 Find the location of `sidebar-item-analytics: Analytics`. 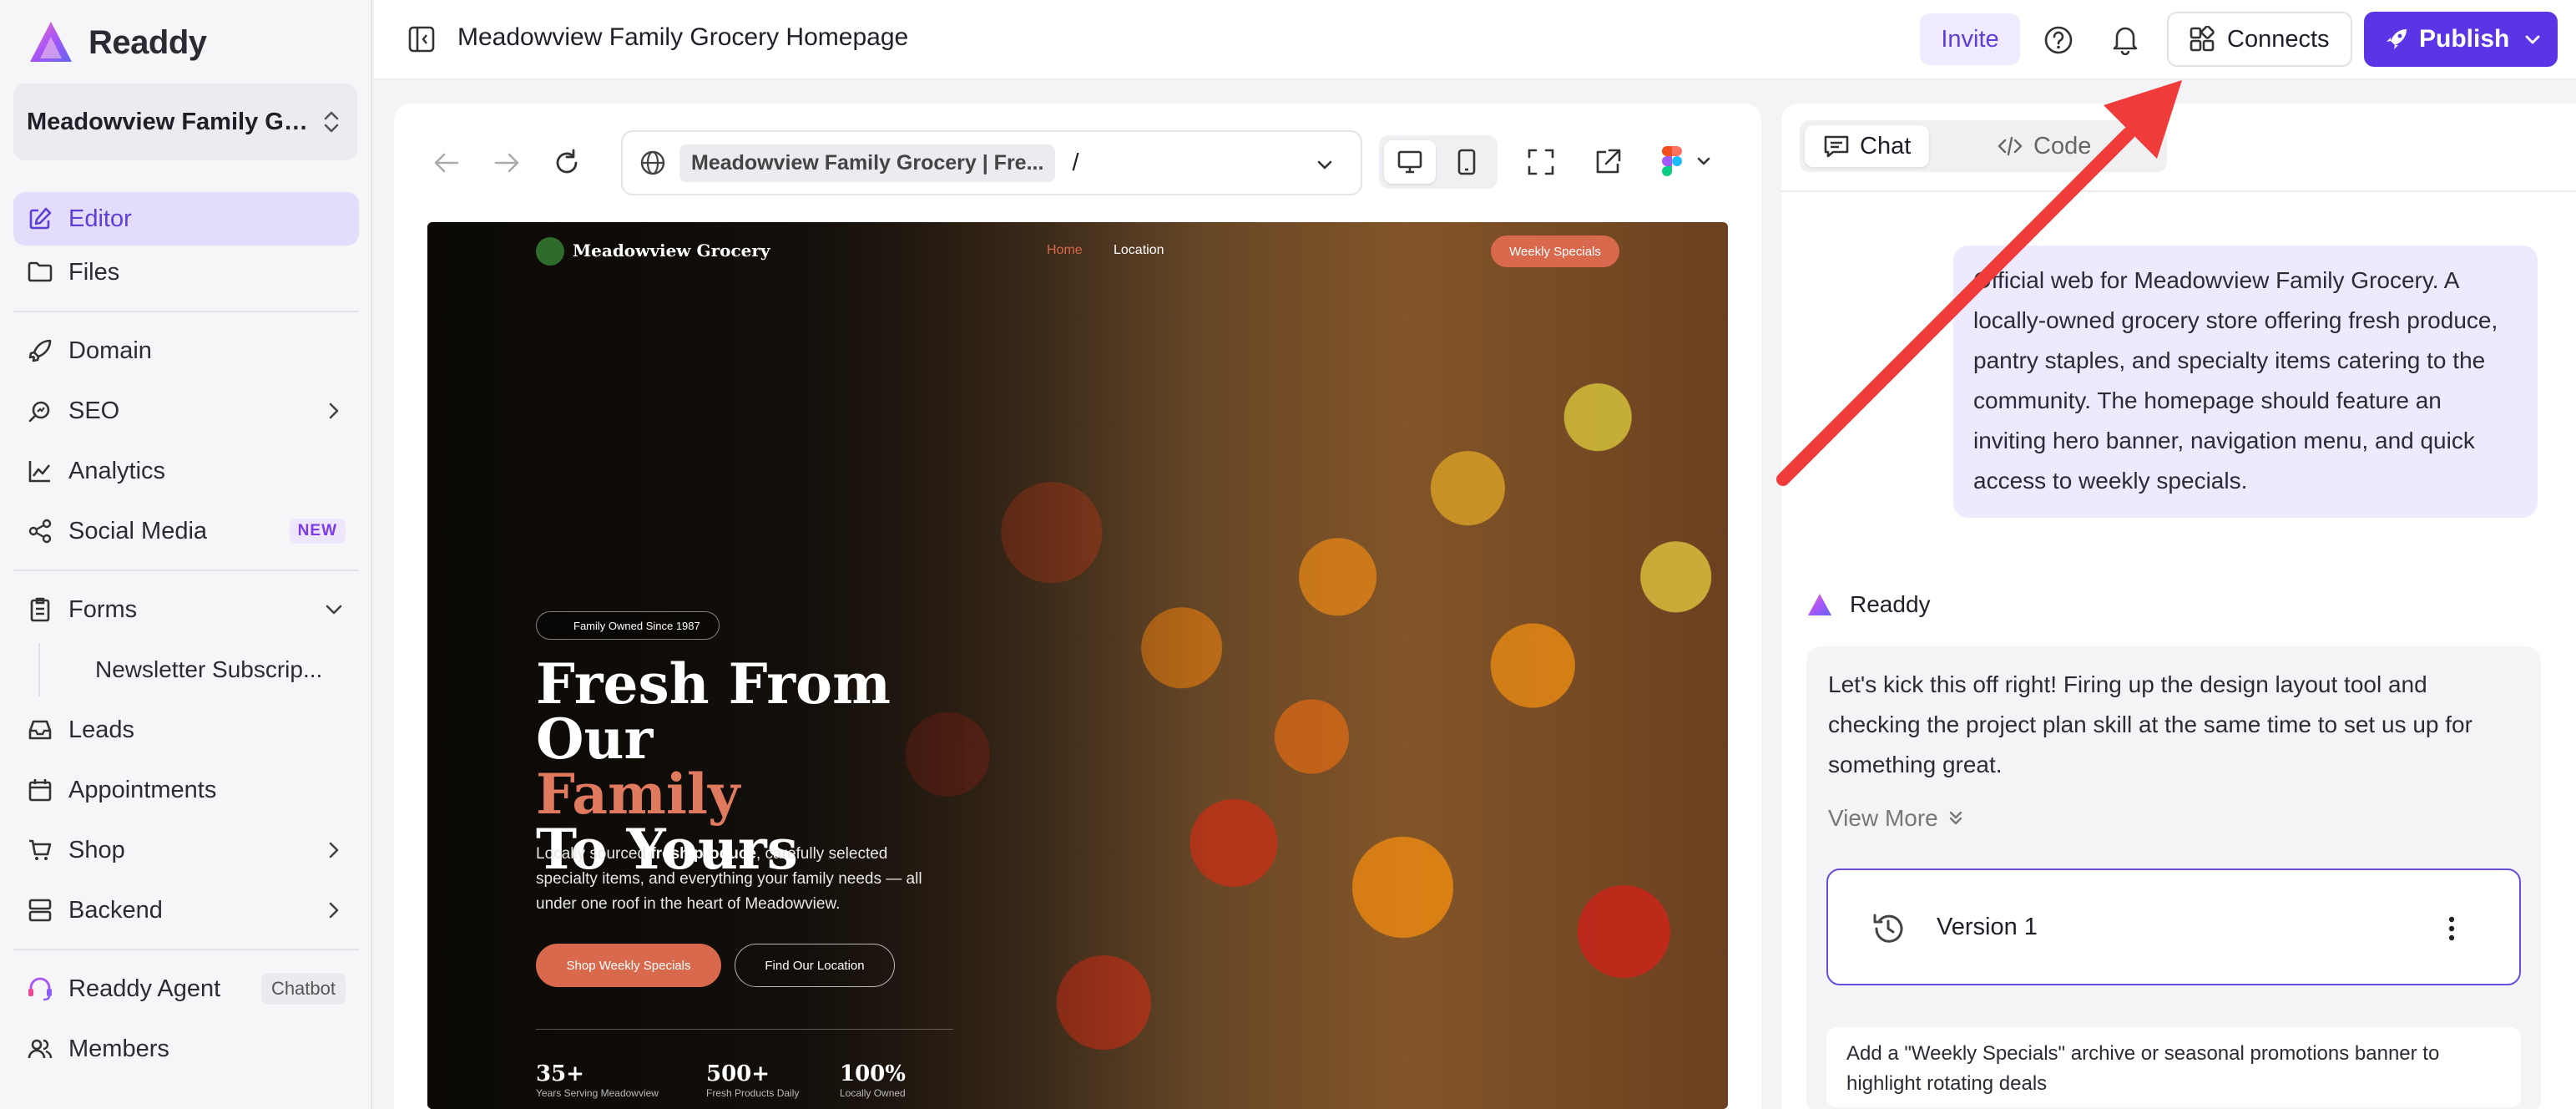

sidebar-item-analytics: Analytics is located at coordinates (186, 471).